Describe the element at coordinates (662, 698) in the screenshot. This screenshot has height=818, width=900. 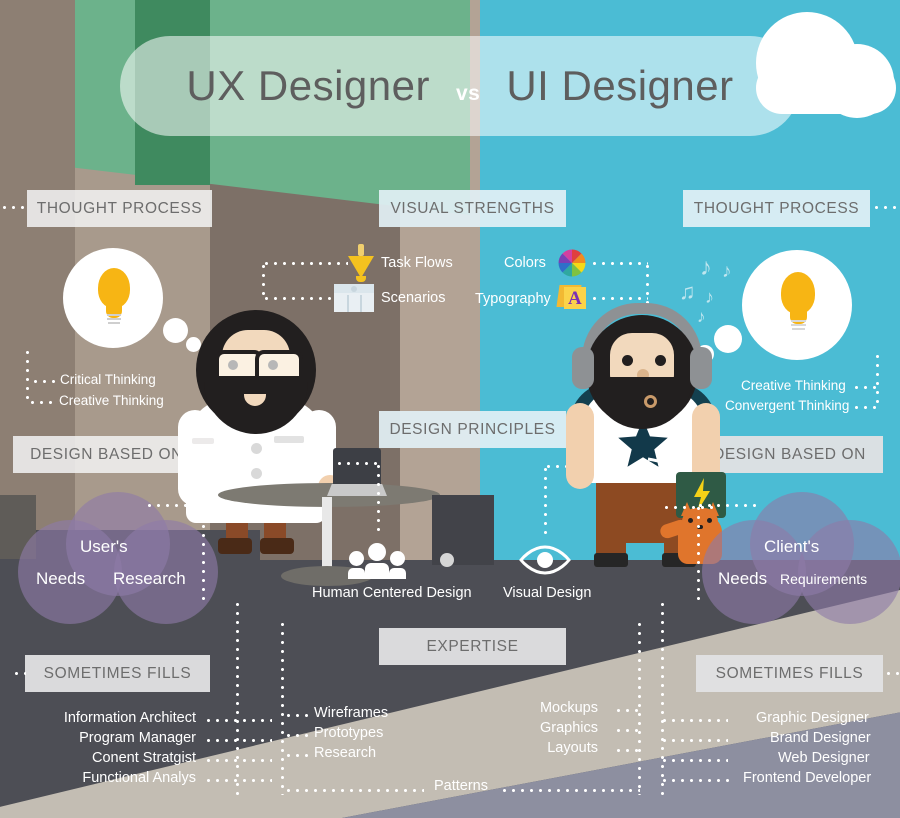
I see `connector-ui-fills-vertical` at that location.